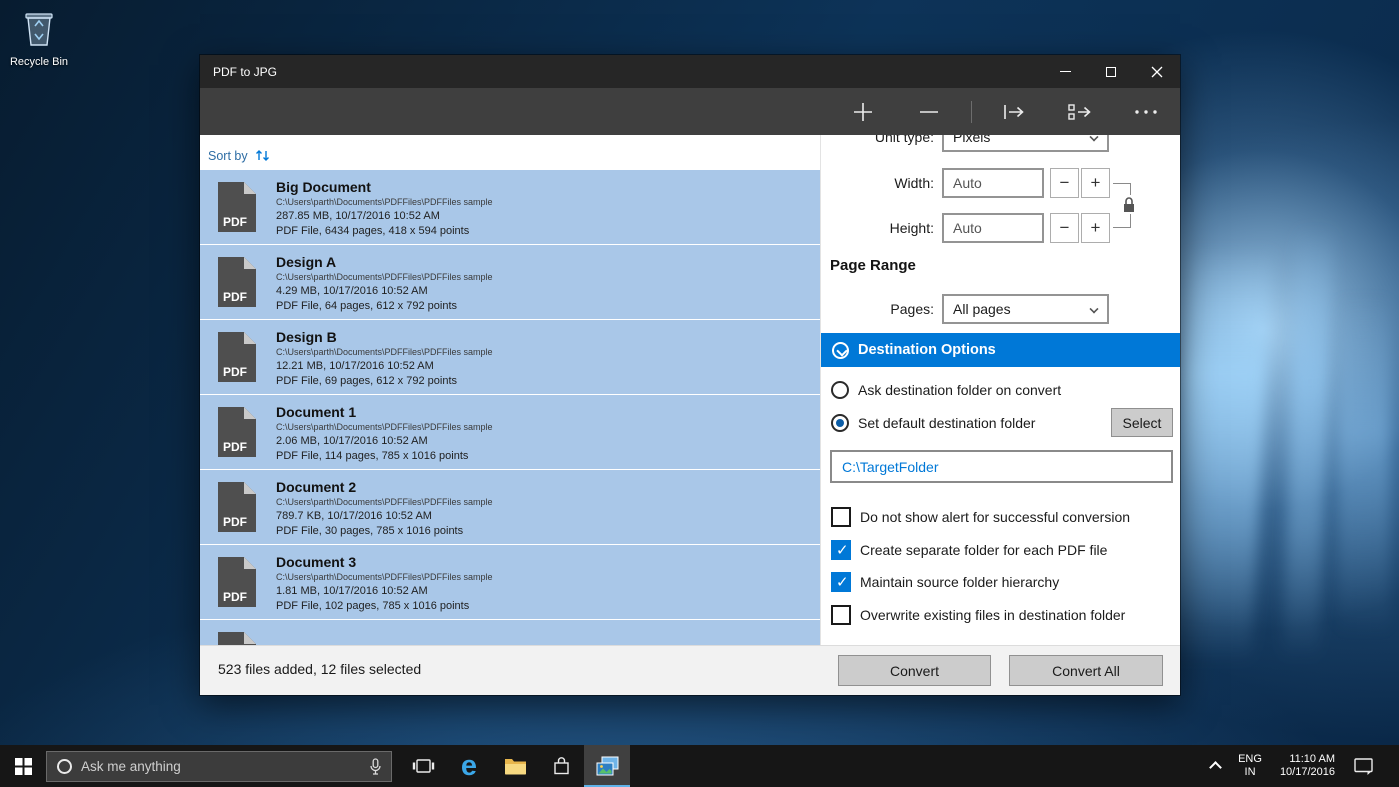 The width and height of the screenshot is (1399, 787). What do you see at coordinates (960, 390) in the screenshot?
I see `radio-label: Ask destination folder on convert` at bounding box center [960, 390].